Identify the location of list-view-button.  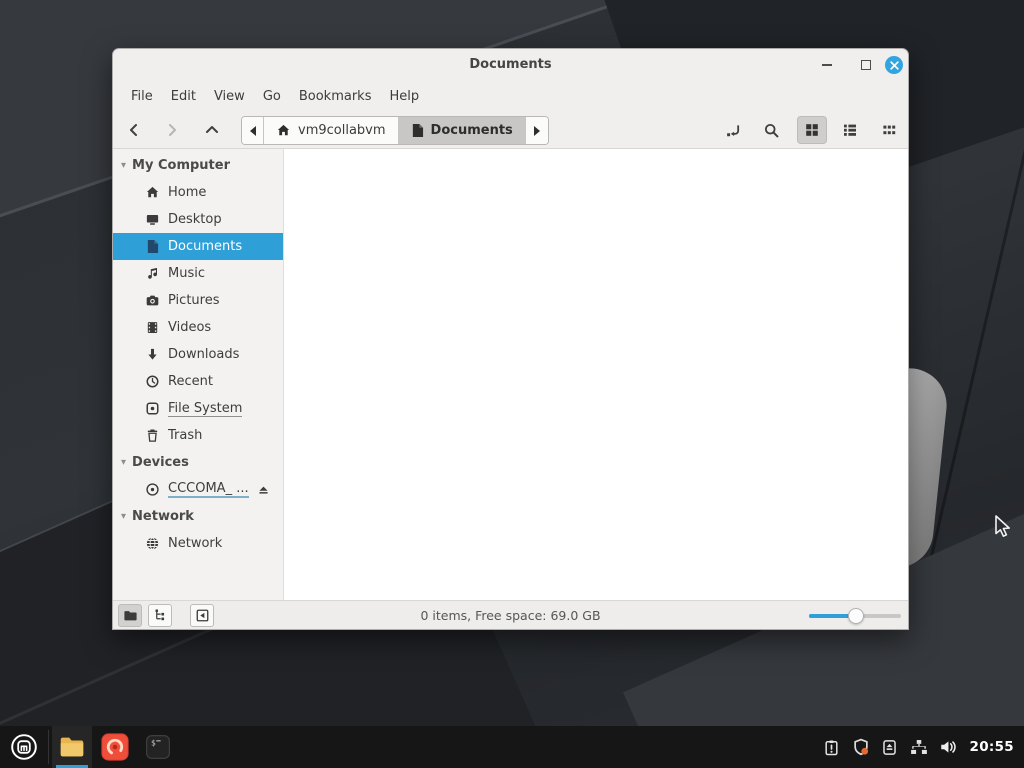
(850, 130).